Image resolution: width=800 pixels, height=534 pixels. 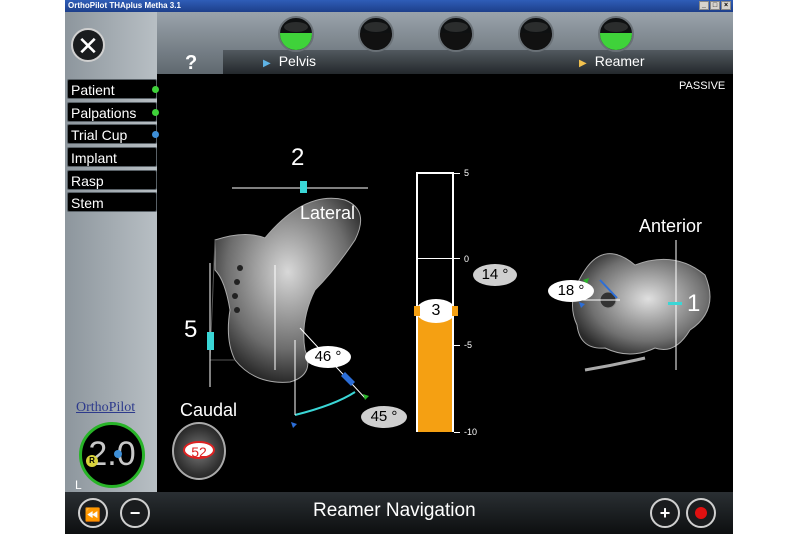 What do you see at coordinates (106, 407) in the screenshot?
I see `orthopilot-logo: OrthoPilot` at bounding box center [106, 407].